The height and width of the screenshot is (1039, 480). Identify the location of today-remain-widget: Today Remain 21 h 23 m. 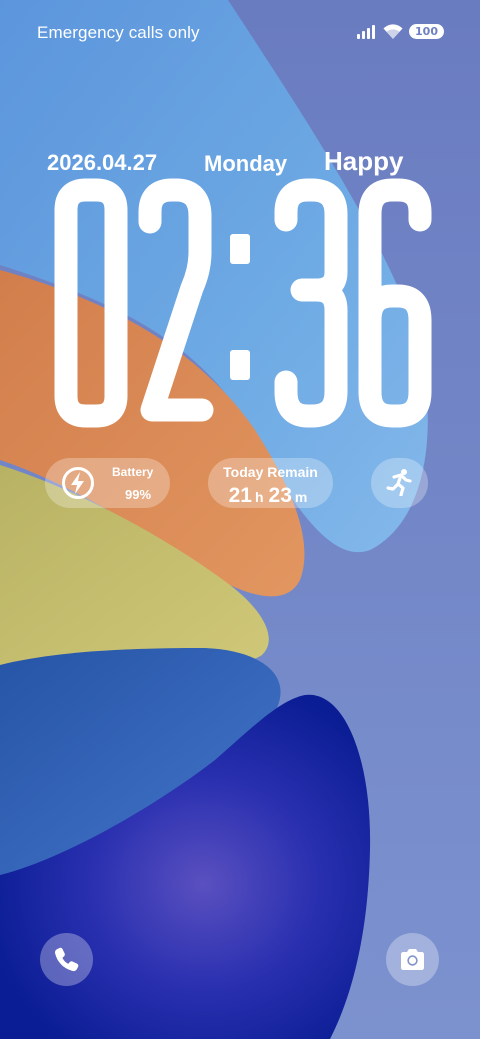
(270, 483).